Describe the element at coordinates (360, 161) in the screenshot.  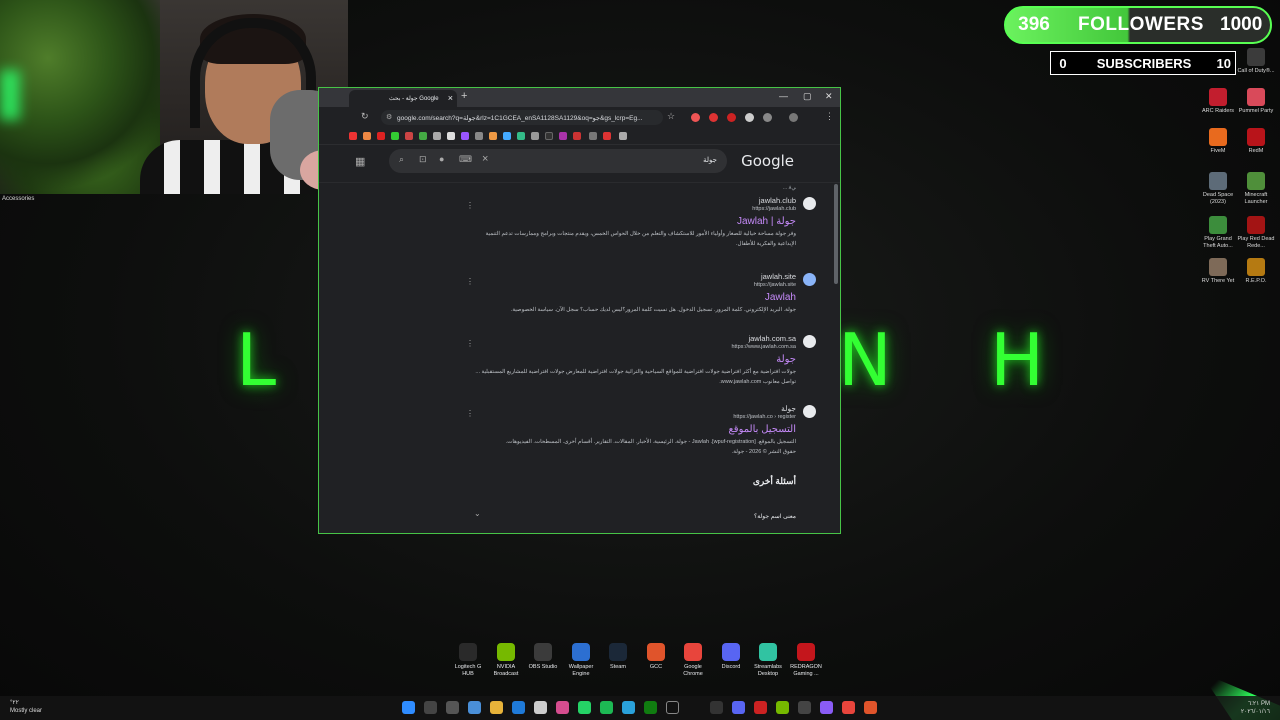
I see `apps-grid-icon: ▦` at that location.